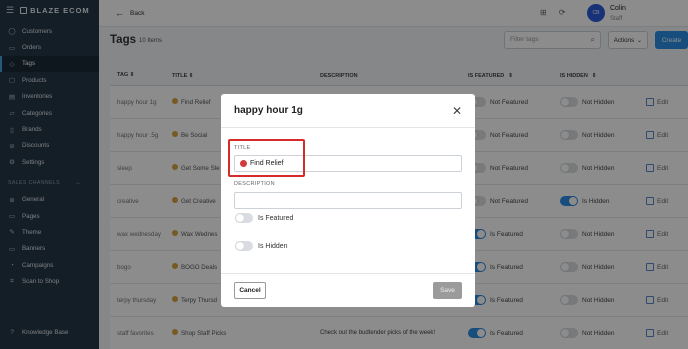  Describe the element at coordinates (457, 111) in the screenshot. I see `close-icon: ✕` at that location.